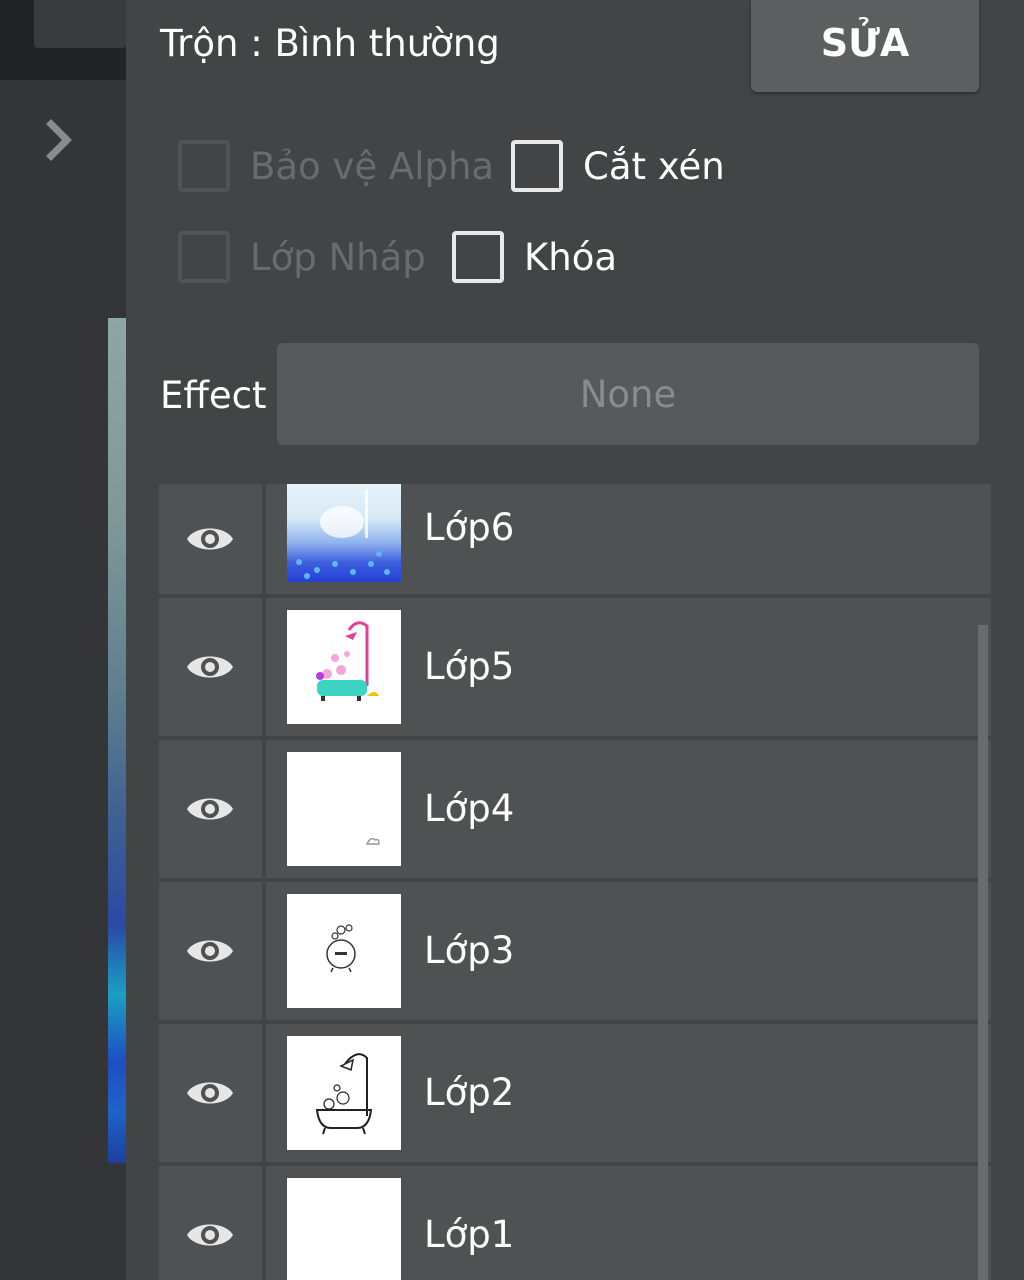 This screenshot has height=1280, width=1024. What do you see at coordinates (469, 527) in the screenshot?
I see `layer-name: Lớp6` at bounding box center [469, 527].